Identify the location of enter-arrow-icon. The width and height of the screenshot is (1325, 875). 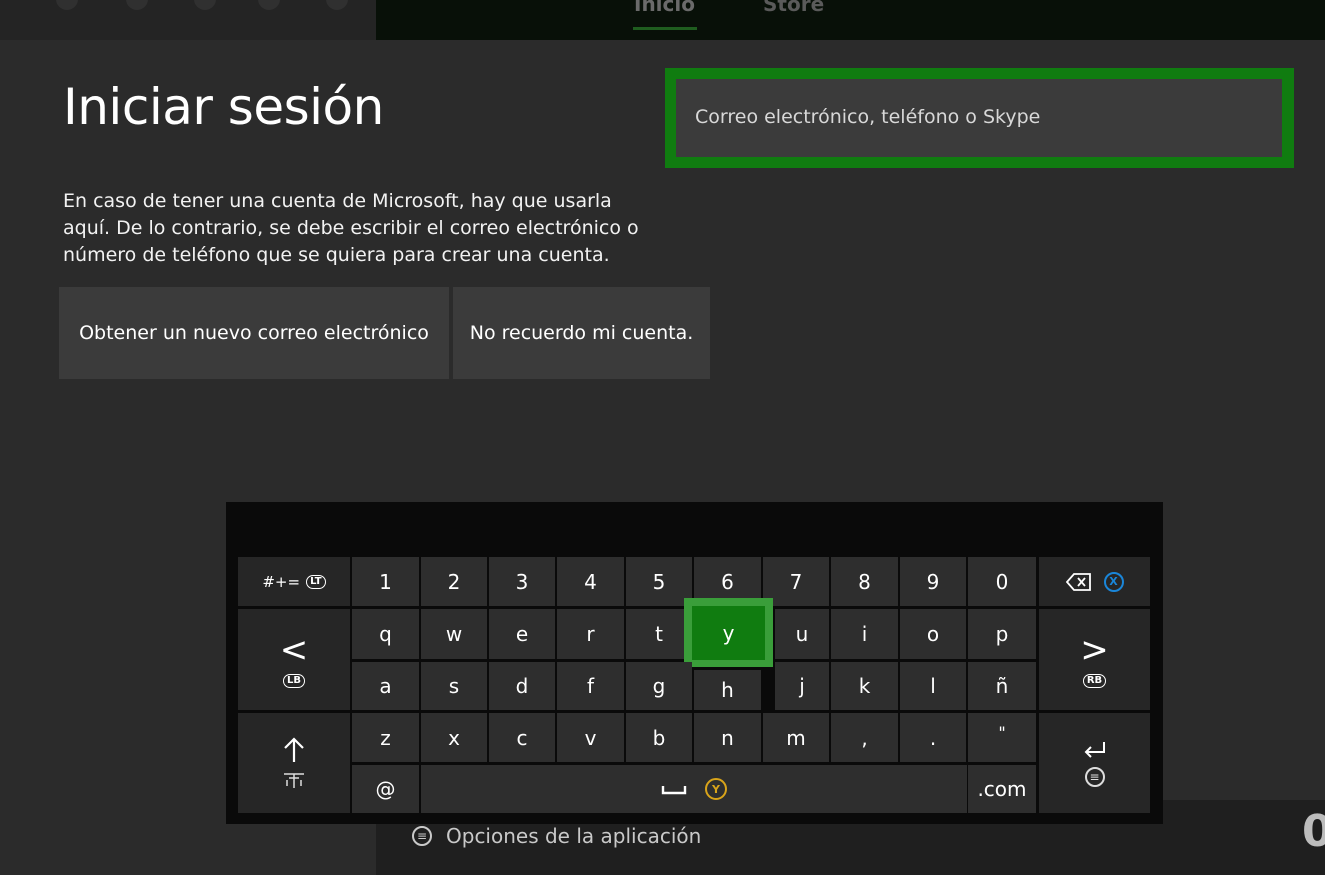
(1094, 750).